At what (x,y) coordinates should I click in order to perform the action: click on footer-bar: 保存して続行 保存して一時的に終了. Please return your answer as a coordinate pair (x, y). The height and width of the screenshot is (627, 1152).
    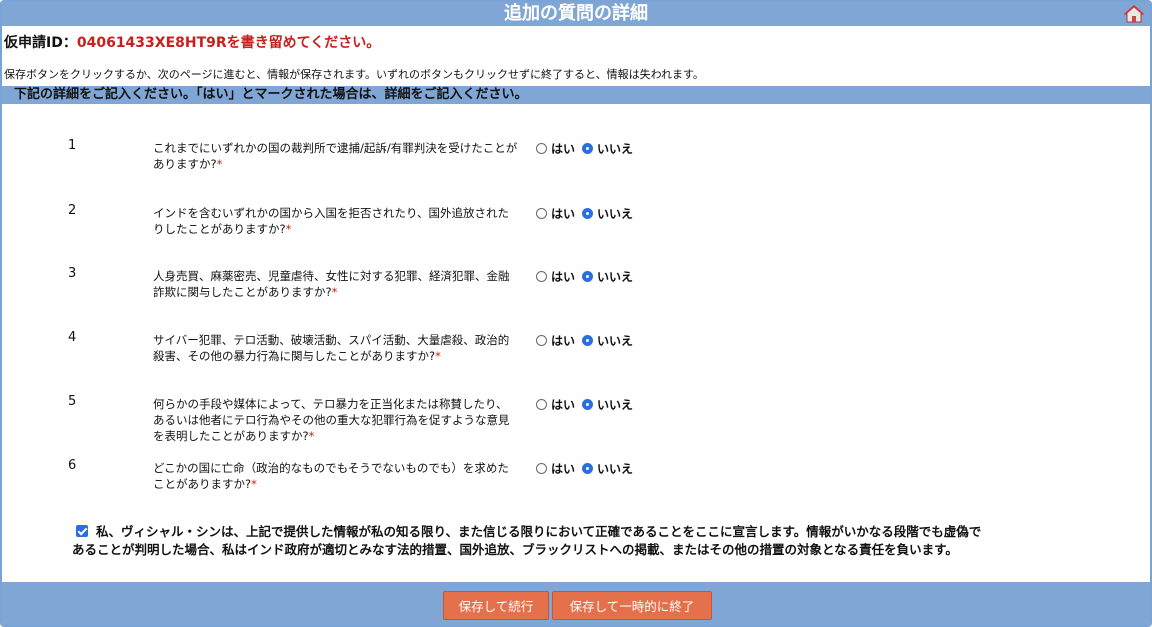
    Looking at the image, I should click on (576, 603).